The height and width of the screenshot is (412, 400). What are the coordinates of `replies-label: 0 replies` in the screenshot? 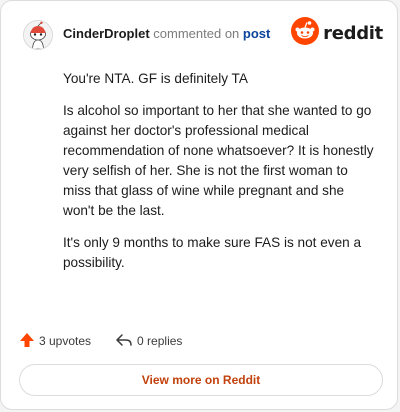 It's located at (160, 341).